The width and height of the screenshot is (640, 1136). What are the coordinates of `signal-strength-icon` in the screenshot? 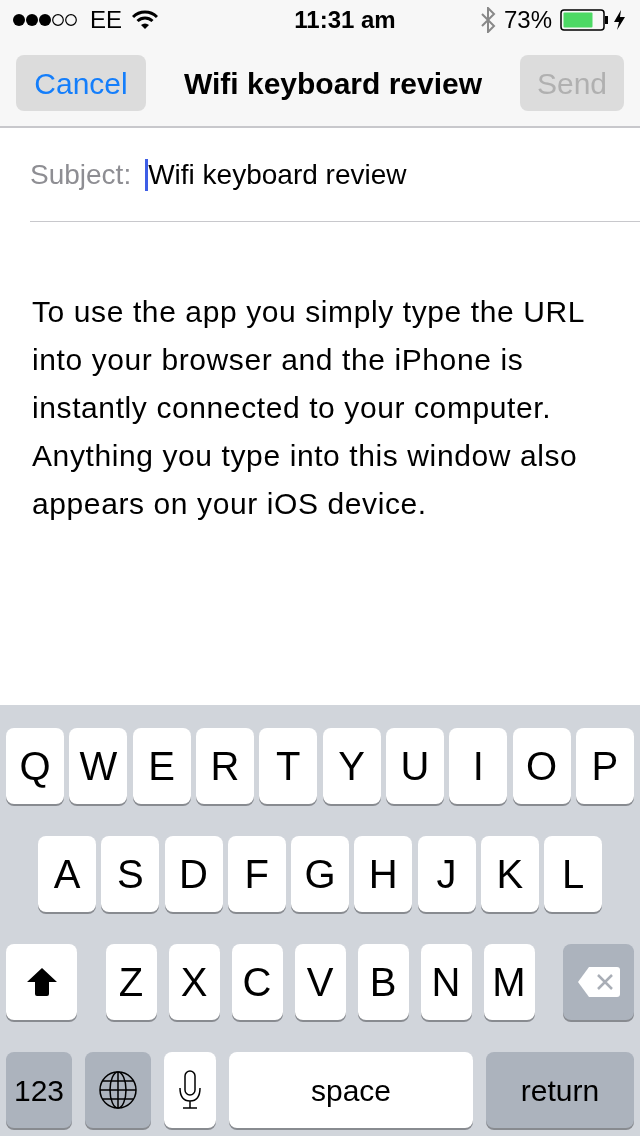 It's located at (46, 20).